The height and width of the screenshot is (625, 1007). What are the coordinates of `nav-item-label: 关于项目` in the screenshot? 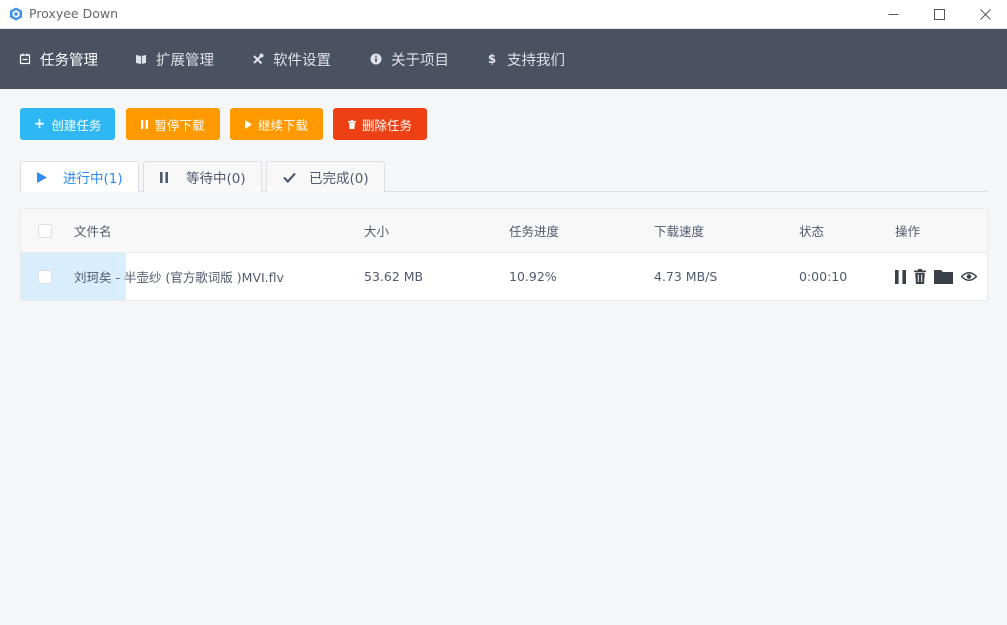 It's located at (420, 60).